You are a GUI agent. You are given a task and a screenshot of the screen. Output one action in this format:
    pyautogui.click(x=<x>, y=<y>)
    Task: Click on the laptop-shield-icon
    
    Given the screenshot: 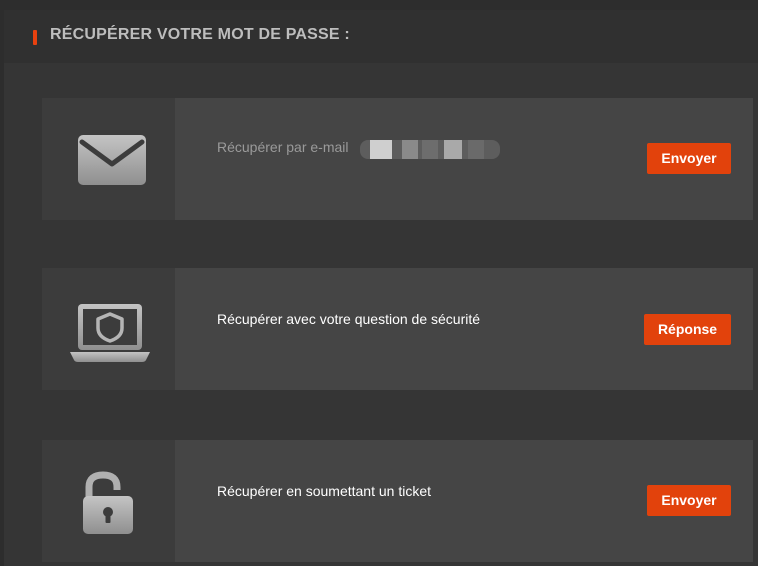 What is the action you would take?
    pyautogui.click(x=110, y=333)
    